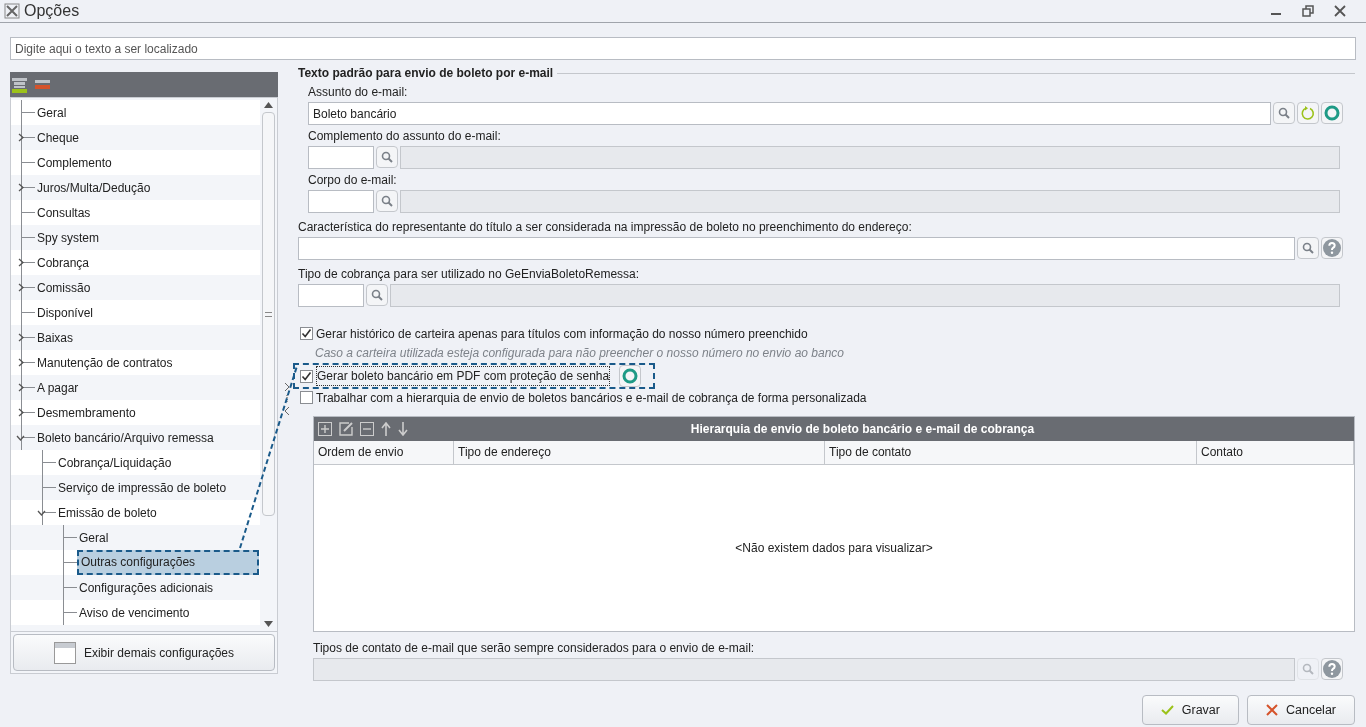  Describe the element at coordinates (58, 137) in the screenshot. I see `tree-item: Cheque` at that location.